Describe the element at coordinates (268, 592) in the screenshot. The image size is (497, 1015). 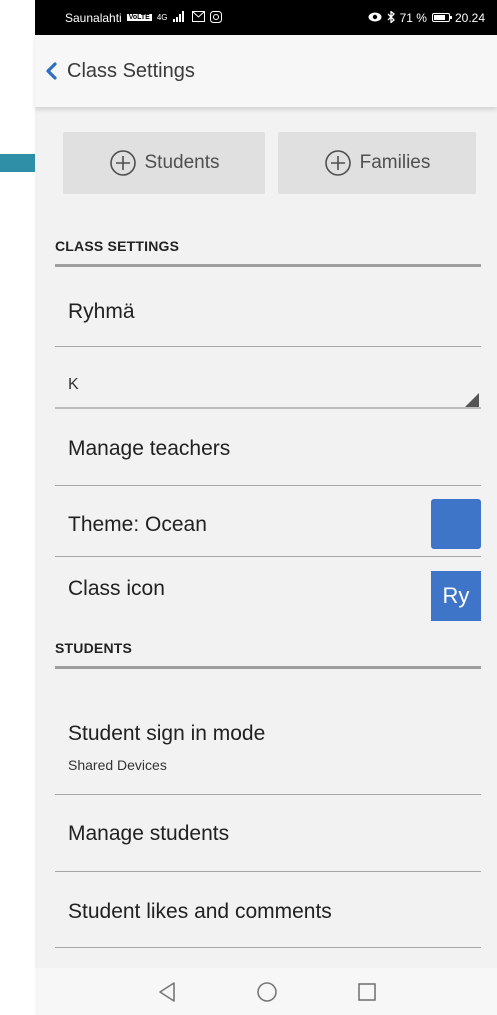
I see `class-icon-row: Class icon` at that location.